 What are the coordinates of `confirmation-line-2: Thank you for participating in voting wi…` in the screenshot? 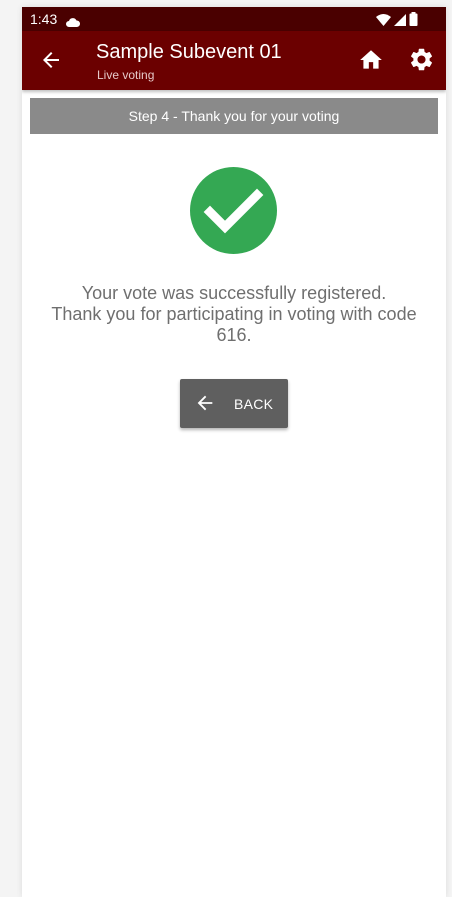 It's located at (234, 314).